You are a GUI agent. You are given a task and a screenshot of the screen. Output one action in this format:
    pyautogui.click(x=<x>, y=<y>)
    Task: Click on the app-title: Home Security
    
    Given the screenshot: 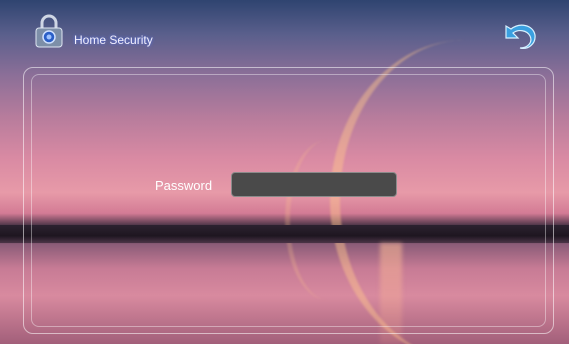 What is the action you would take?
    pyautogui.click(x=113, y=40)
    